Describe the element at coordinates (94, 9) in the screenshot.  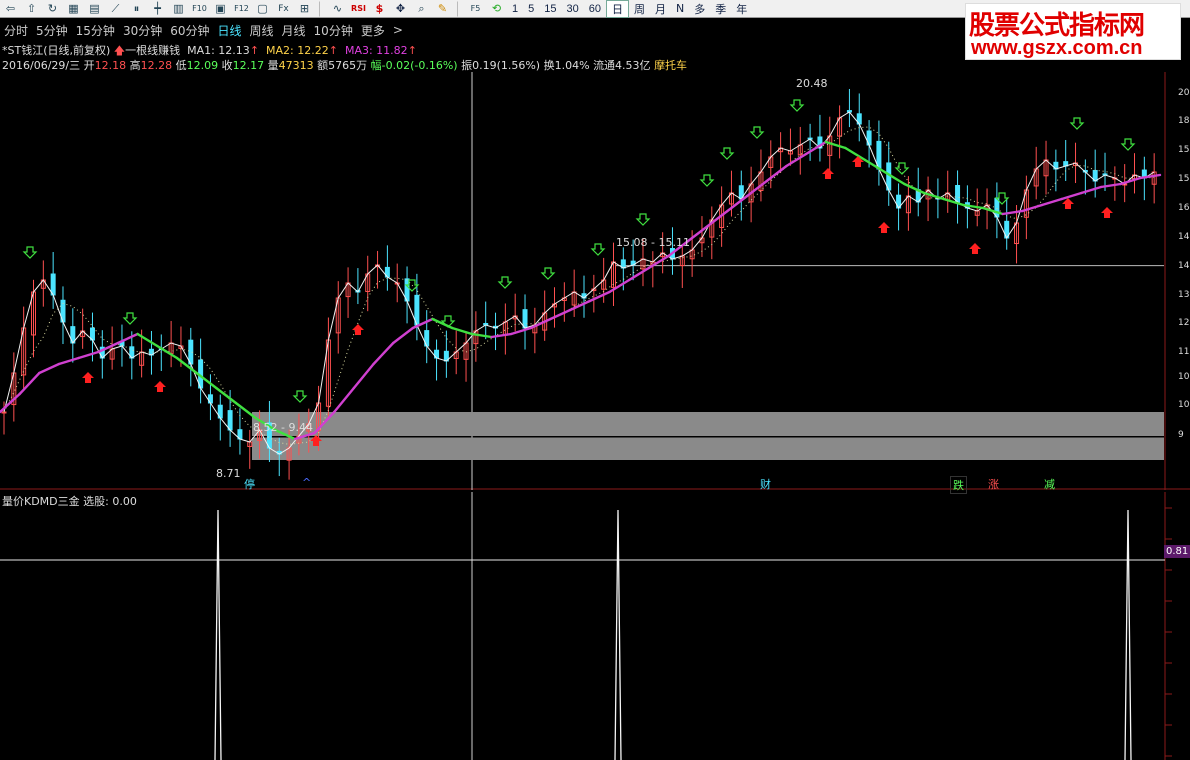
I see `table-icon: ▤` at that location.